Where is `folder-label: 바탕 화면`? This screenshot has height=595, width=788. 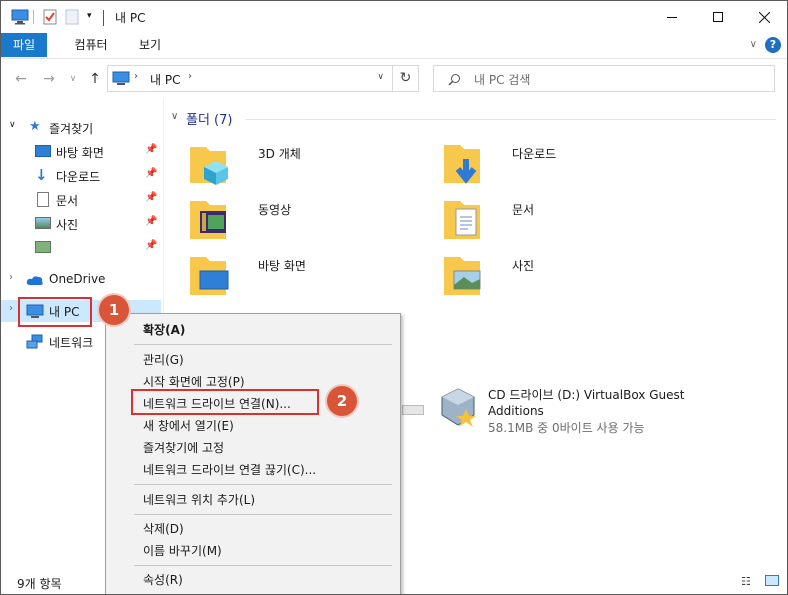 folder-label: 바탕 화면 is located at coordinates (282, 266).